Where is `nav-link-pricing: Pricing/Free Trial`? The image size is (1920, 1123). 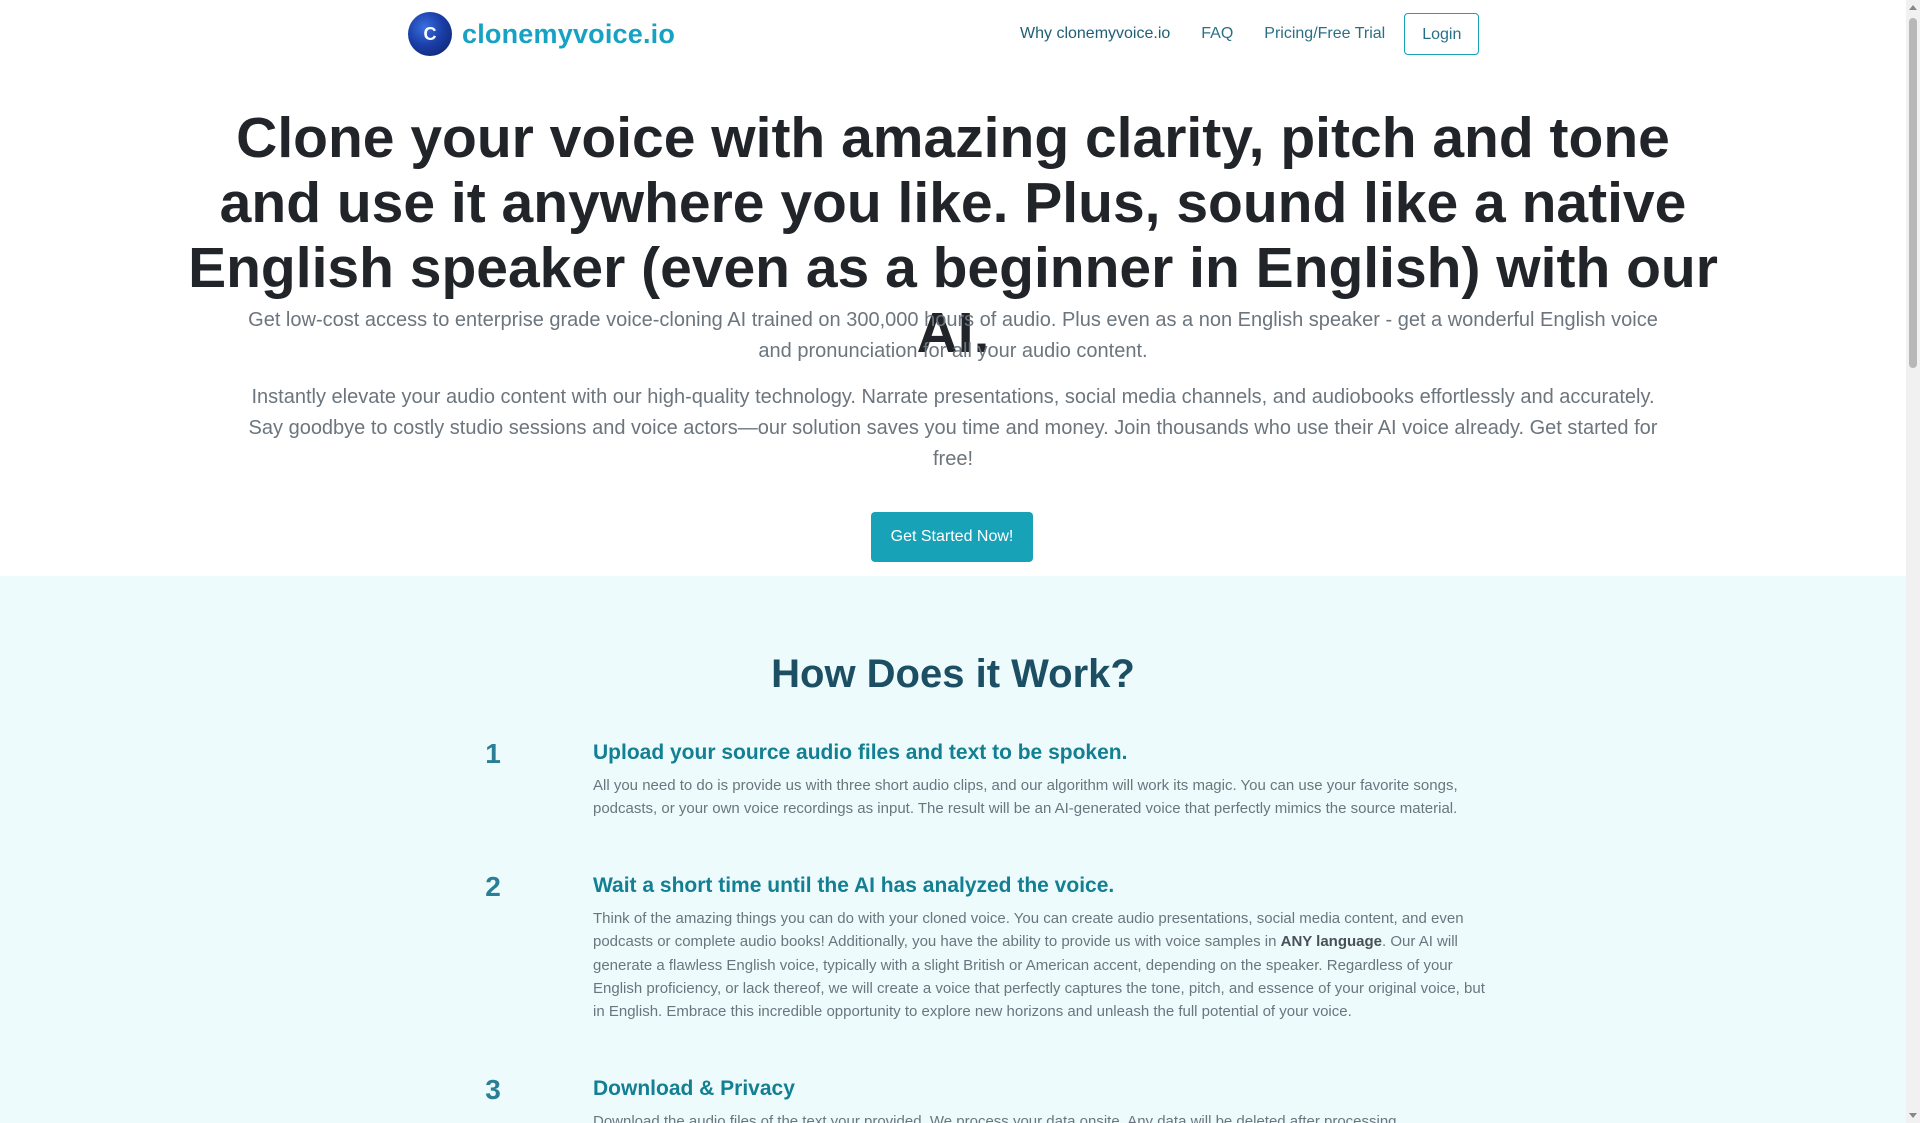
nav-link-pricing: Pricing/Free Trial is located at coordinates (1324, 34).